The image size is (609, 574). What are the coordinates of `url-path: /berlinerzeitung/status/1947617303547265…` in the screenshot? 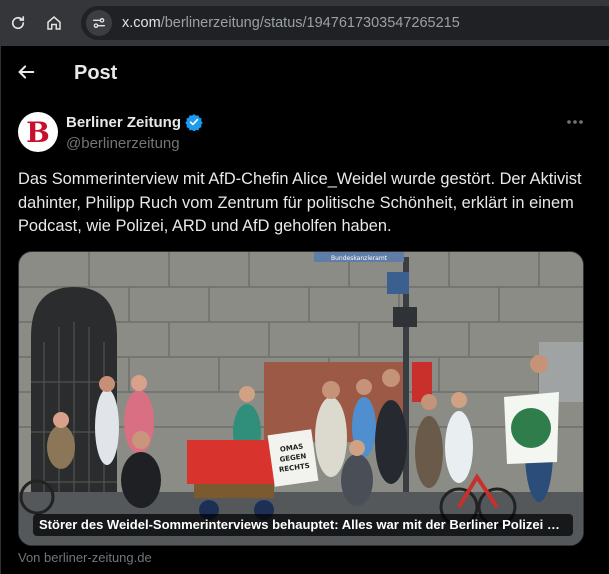 It's located at (310, 23).